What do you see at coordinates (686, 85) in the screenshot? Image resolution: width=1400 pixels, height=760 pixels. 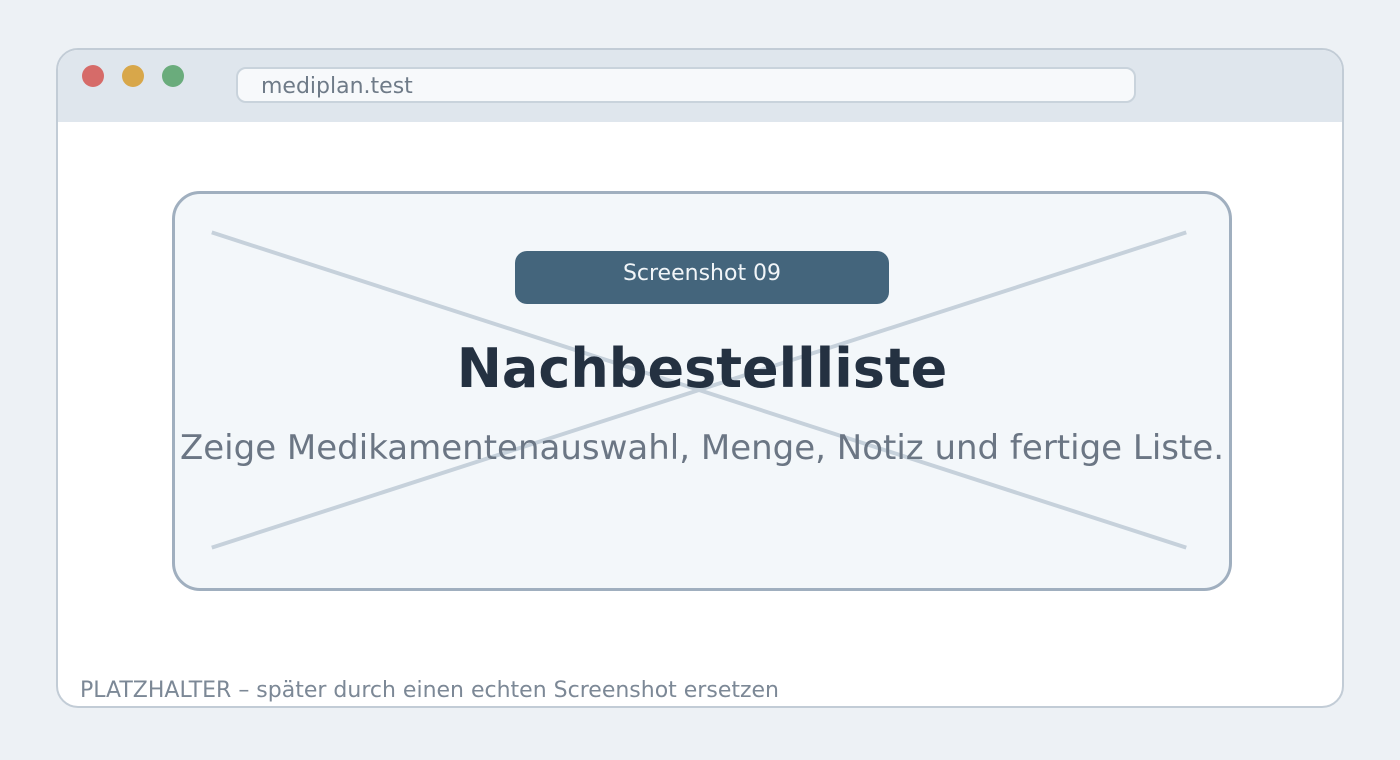 I see `address-bar: mediplan.test` at bounding box center [686, 85].